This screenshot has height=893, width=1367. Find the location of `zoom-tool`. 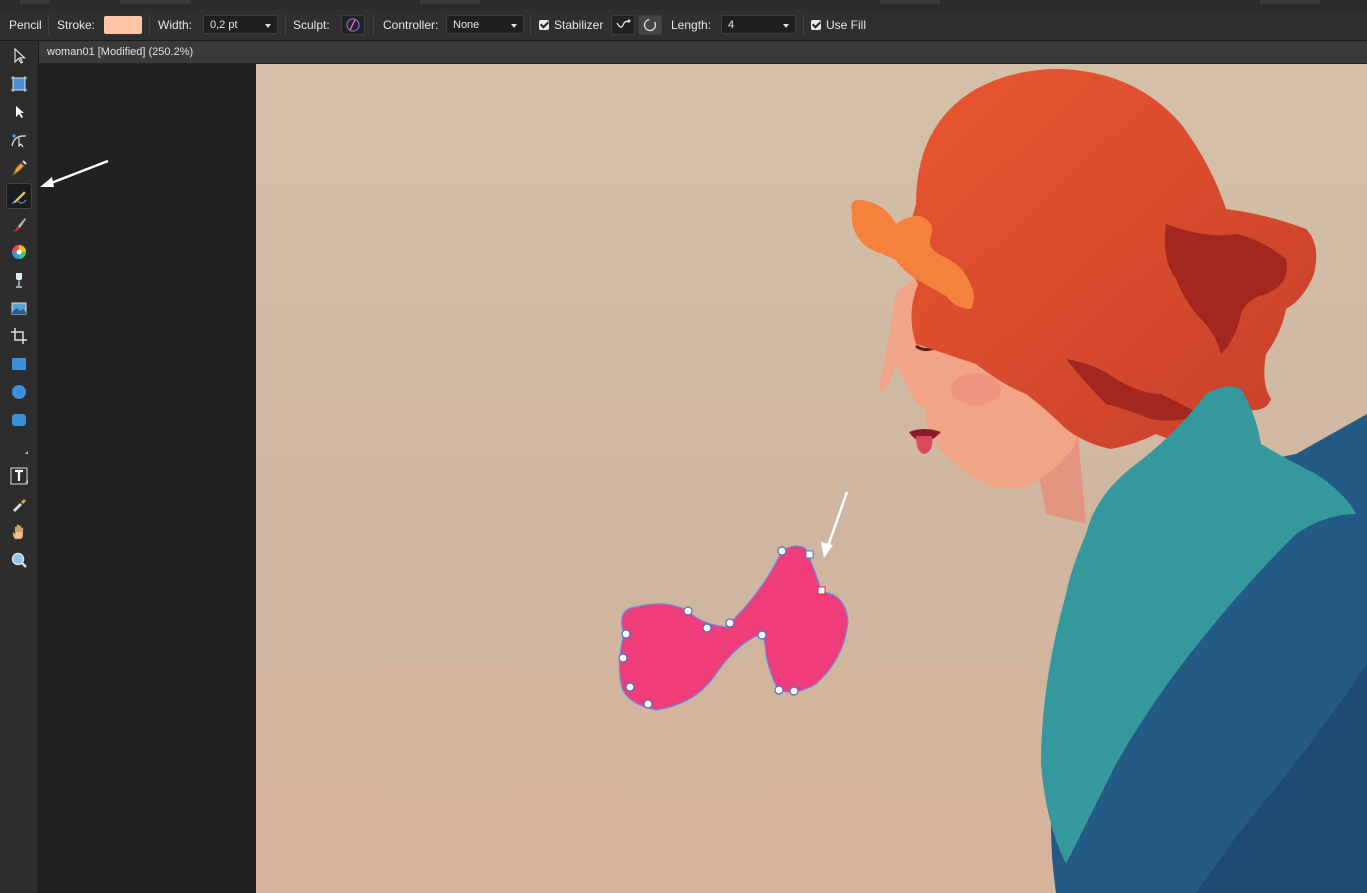

zoom-tool is located at coordinates (19, 560).